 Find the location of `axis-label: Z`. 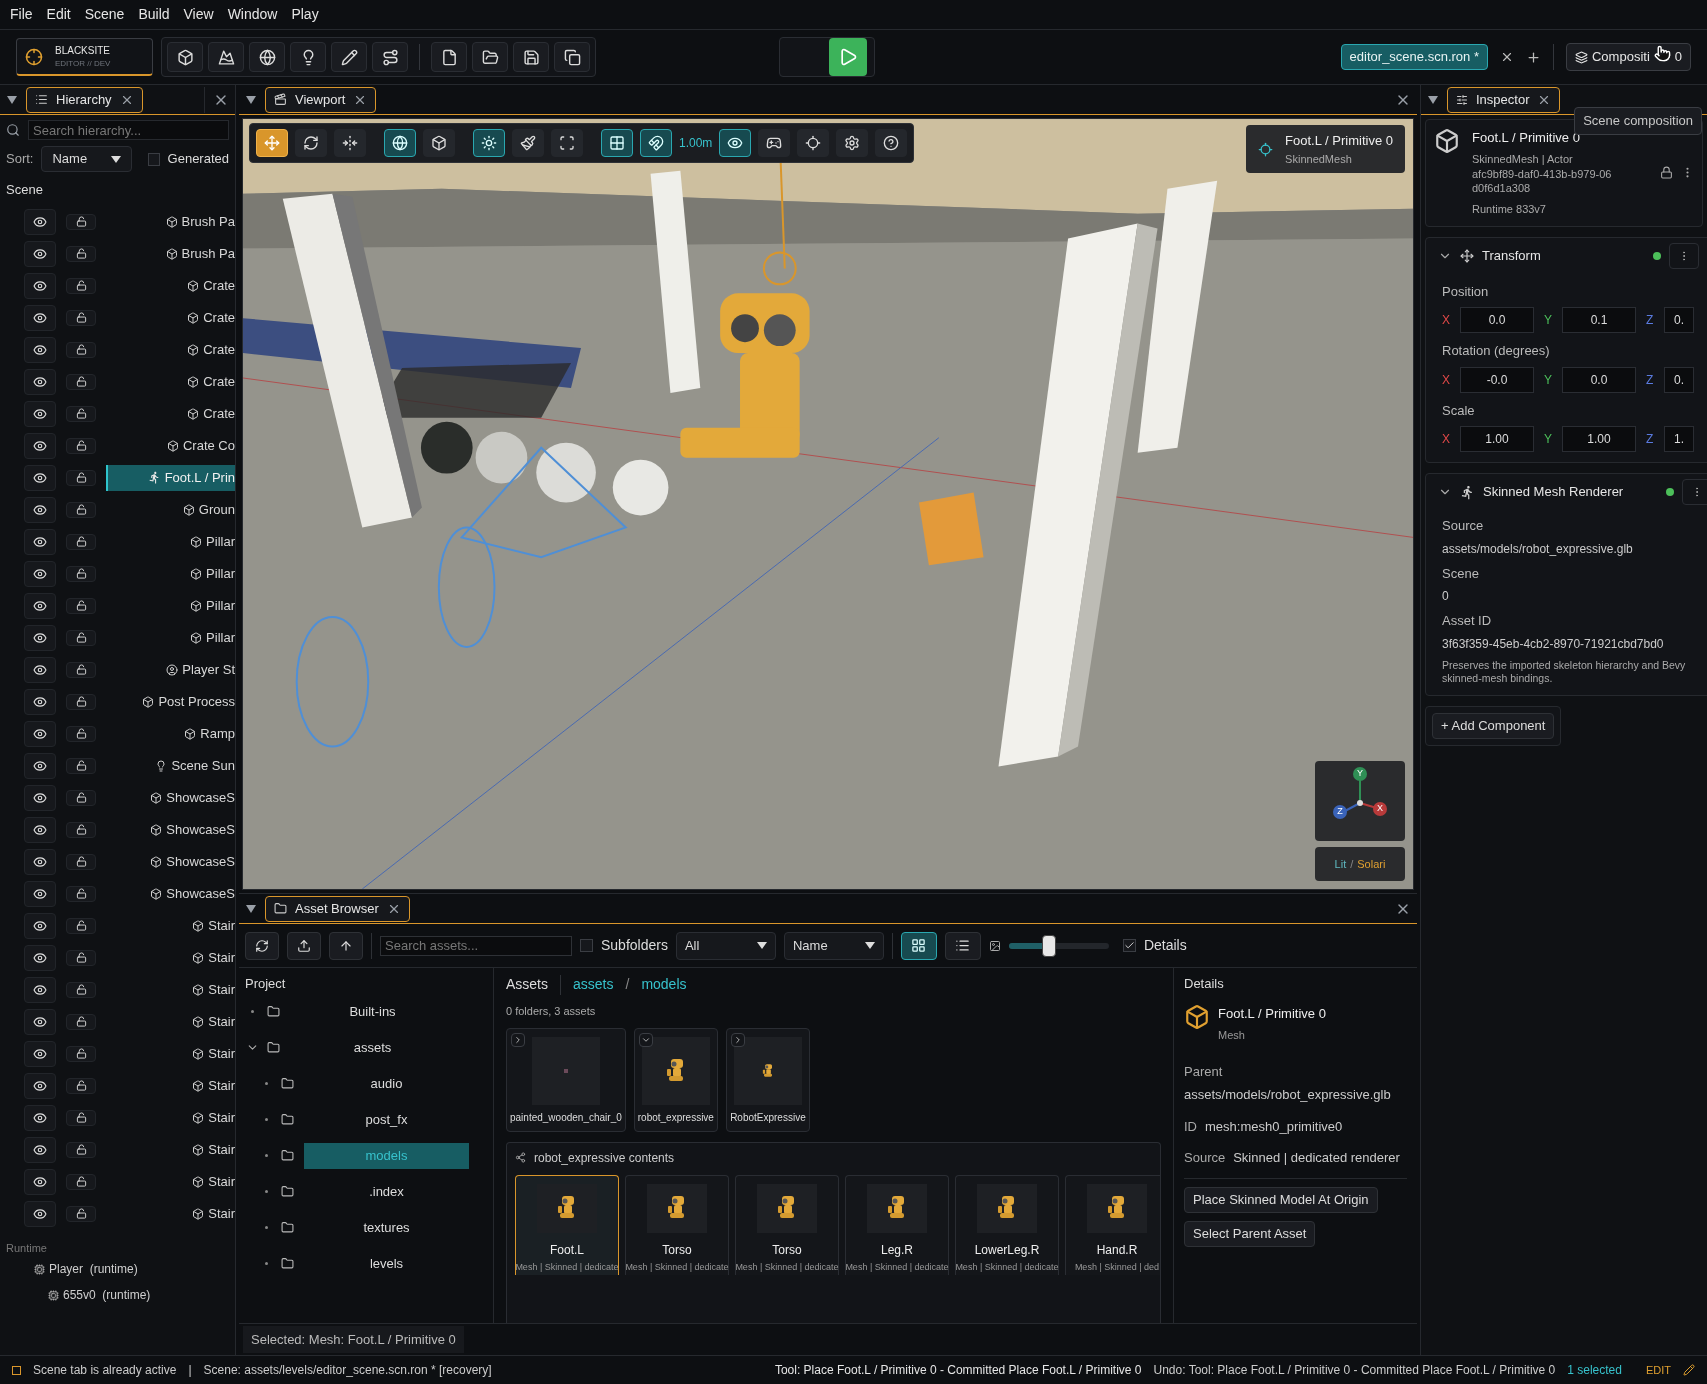

axis-label: Z is located at coordinates (1340, 812).